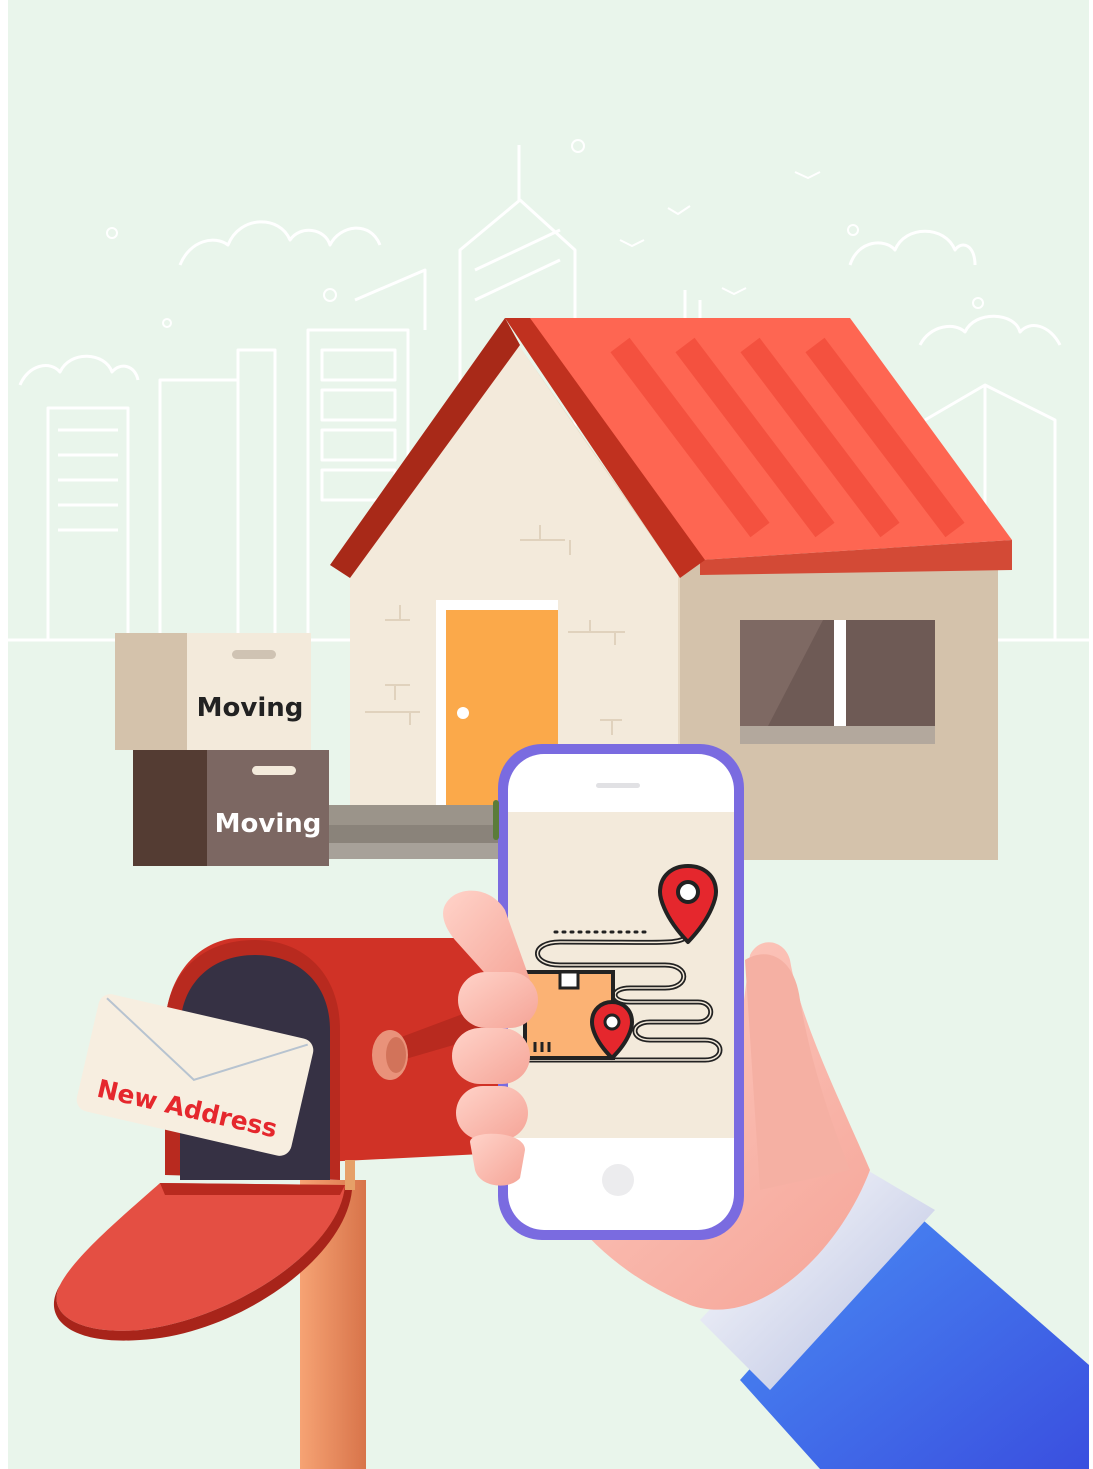 Image resolution: width=1093 pixels, height=1469 pixels. I want to click on door-knob, so click(463, 713).